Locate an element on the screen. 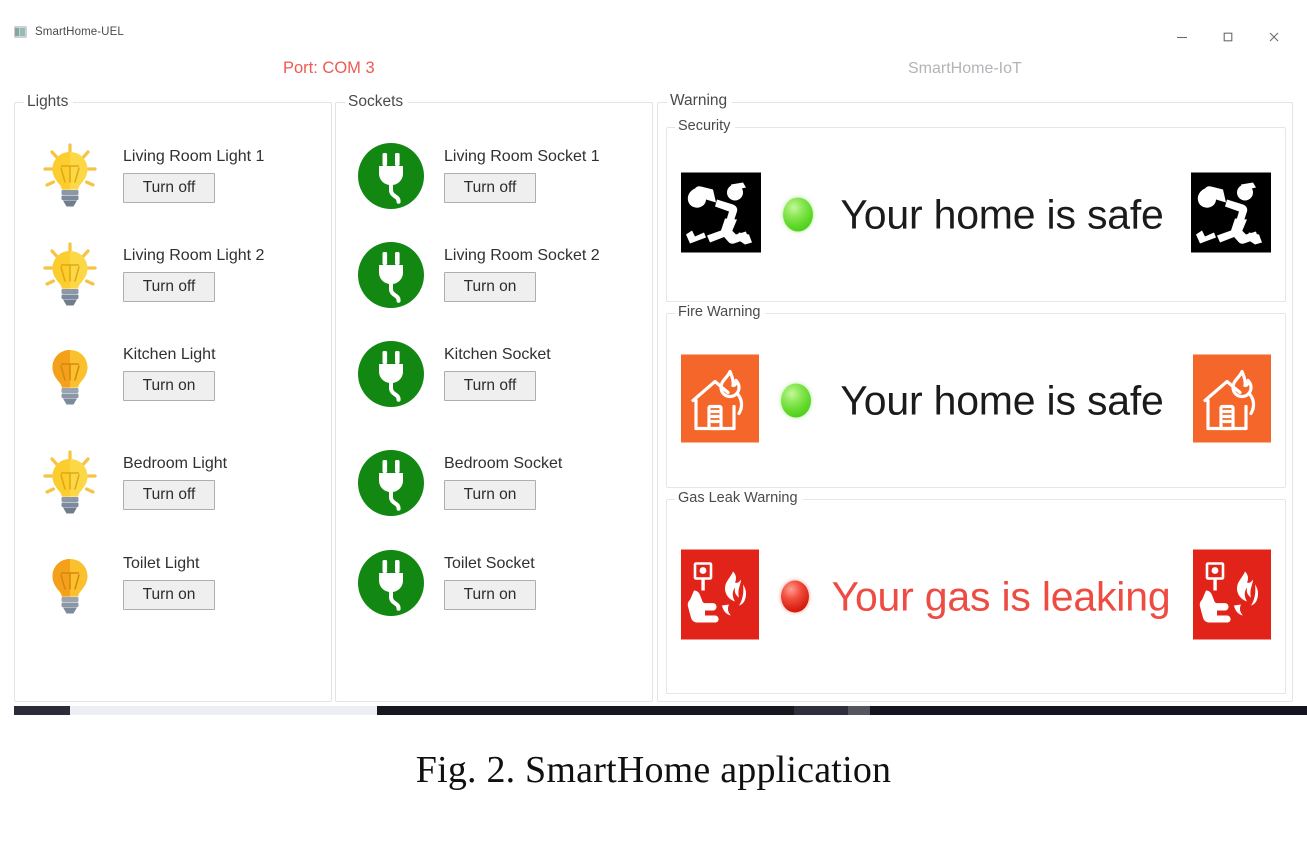 The image size is (1307, 851). window-title: SmartHome-UEL is located at coordinates (79, 32).